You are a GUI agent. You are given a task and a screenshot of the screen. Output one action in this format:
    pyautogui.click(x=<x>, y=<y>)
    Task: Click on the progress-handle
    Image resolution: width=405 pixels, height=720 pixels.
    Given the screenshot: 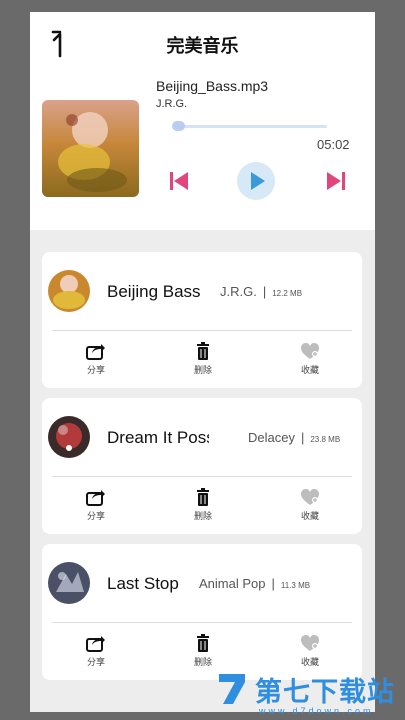 What is the action you would take?
    pyautogui.click(x=178, y=126)
    